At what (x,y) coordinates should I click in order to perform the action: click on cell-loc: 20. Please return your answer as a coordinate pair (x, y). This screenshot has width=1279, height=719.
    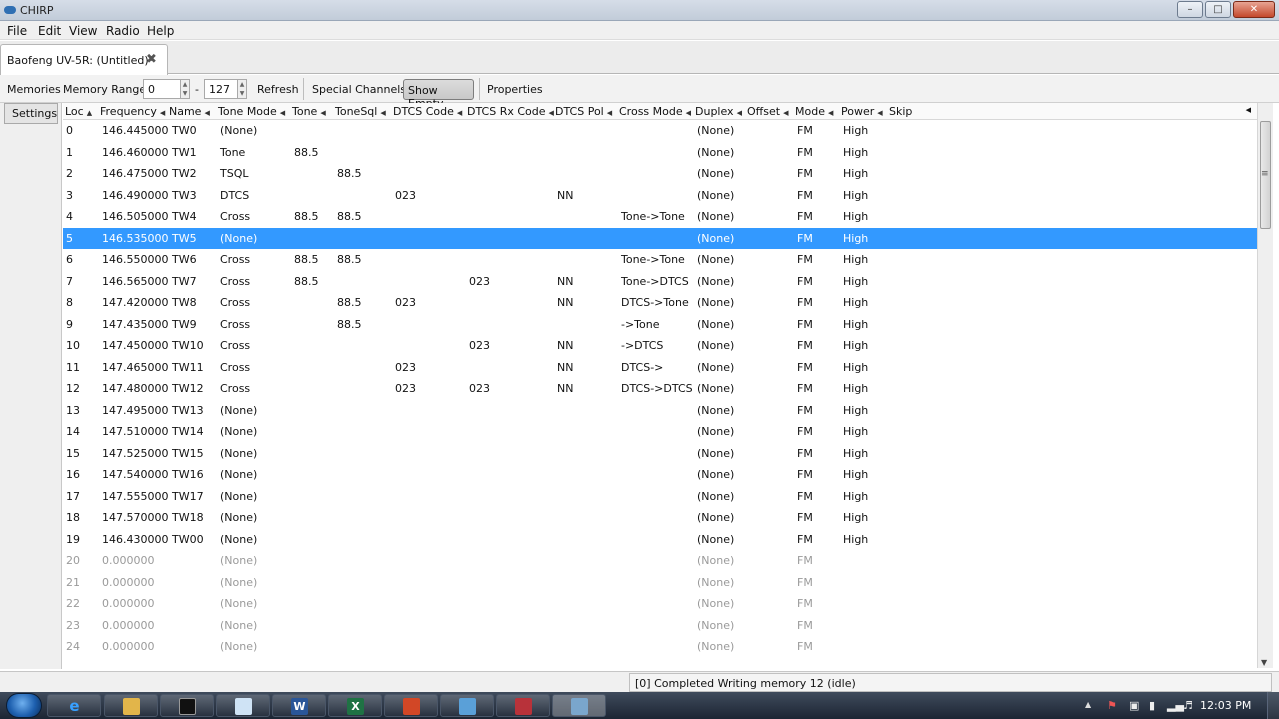
    Looking at the image, I should click on (73, 560).